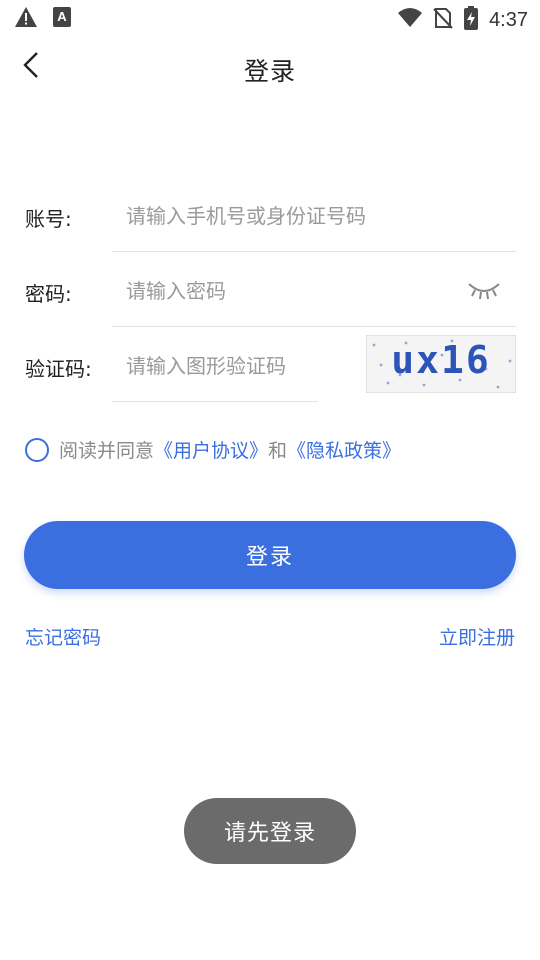 The width and height of the screenshot is (540, 960). I want to click on login-button: 登录, so click(270, 555).